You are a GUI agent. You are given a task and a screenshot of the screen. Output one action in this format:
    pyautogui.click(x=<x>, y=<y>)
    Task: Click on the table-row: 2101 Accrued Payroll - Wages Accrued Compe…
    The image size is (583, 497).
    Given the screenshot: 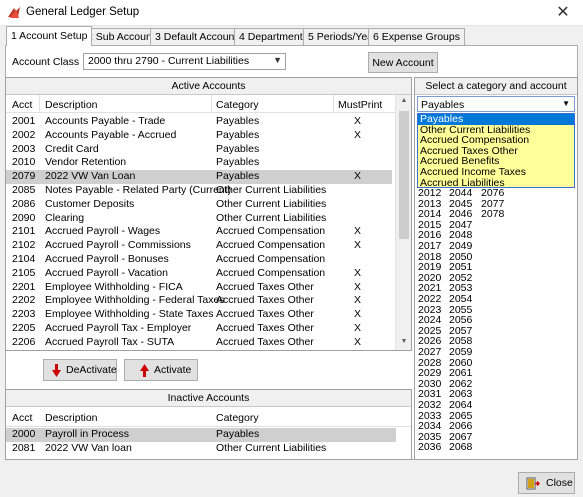 What is the action you would take?
    pyautogui.click(x=199, y=232)
    